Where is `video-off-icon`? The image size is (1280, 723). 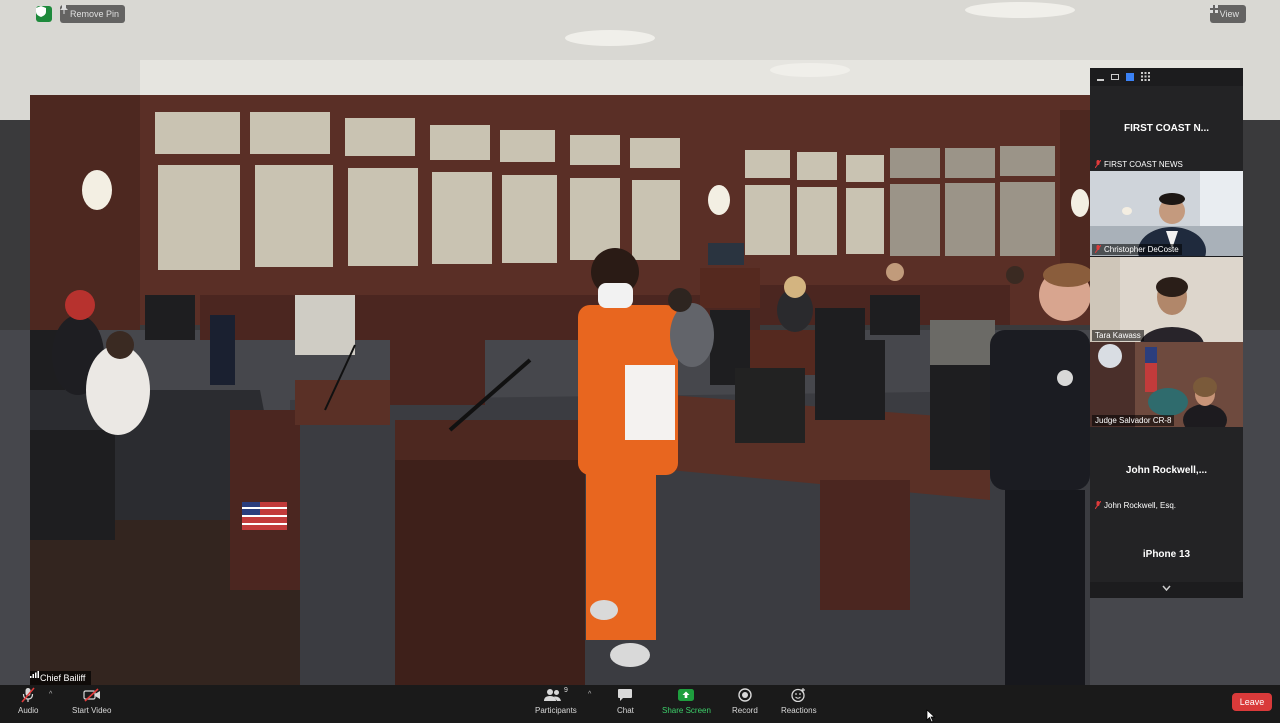 video-off-icon is located at coordinates (92, 695).